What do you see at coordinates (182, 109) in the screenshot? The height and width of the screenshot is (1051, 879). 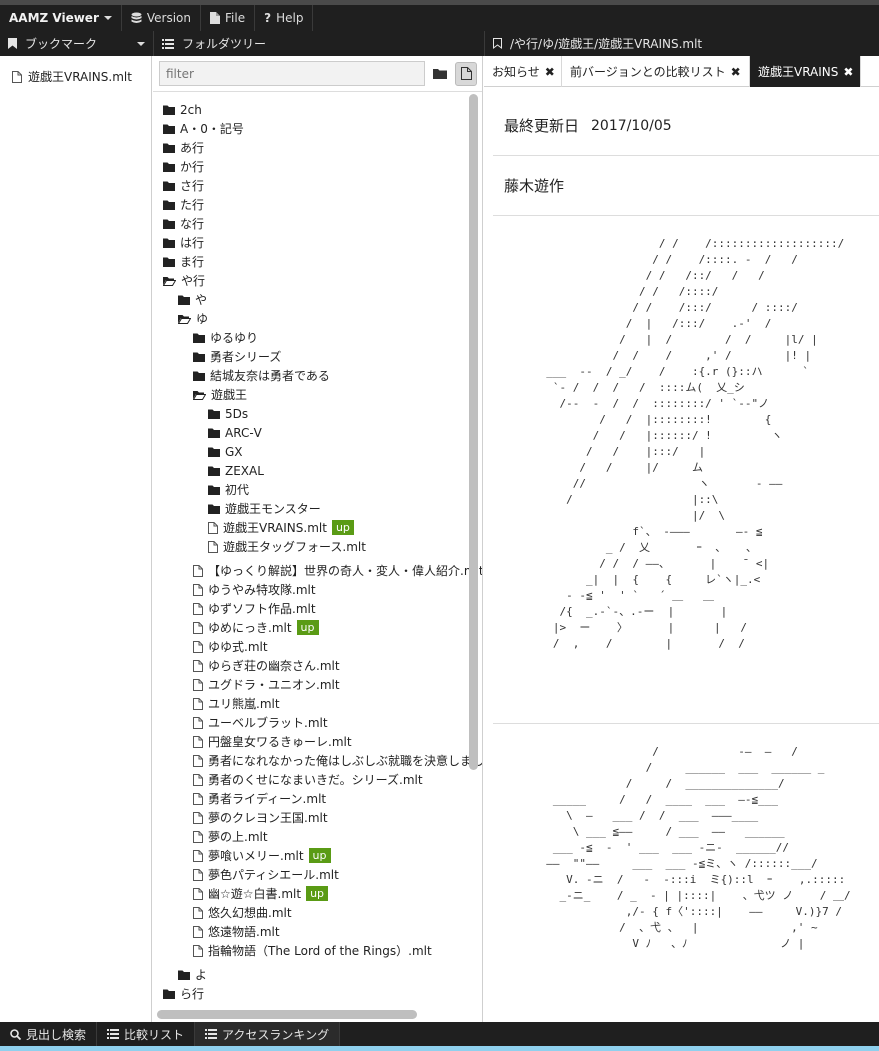 I see `tree-folder-item: 2ch` at bounding box center [182, 109].